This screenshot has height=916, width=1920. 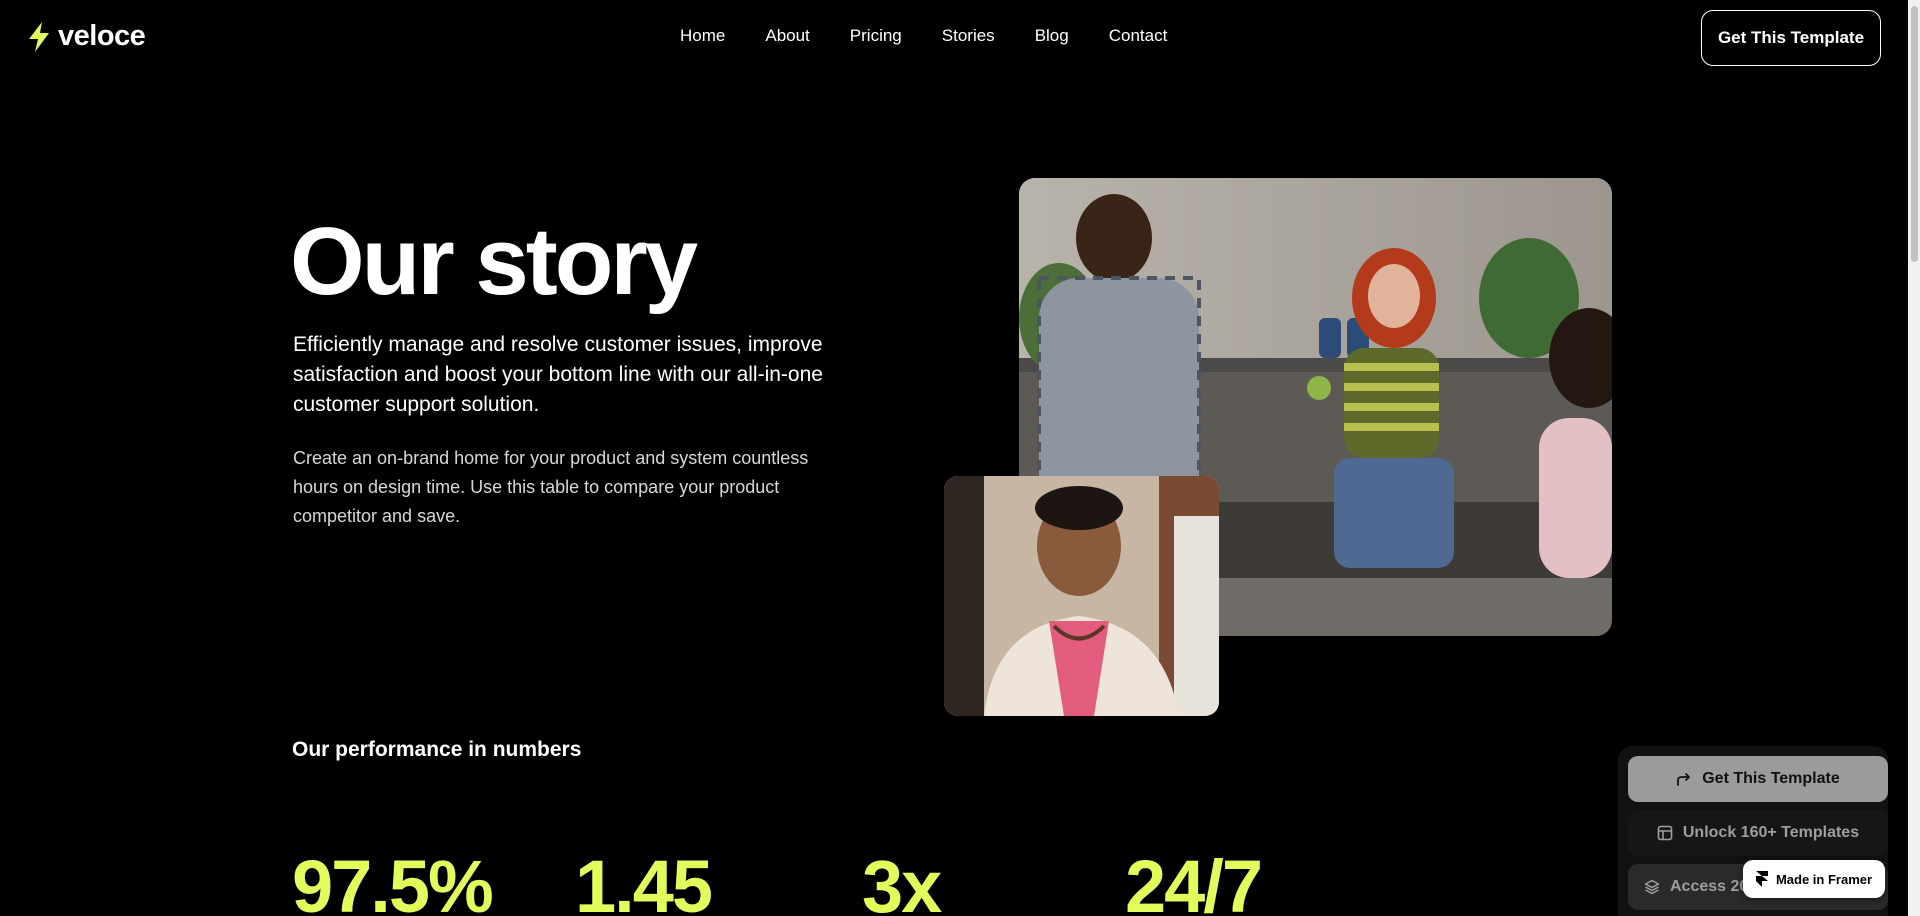 I want to click on panel-get-template-label: Get This Template, so click(x=1771, y=778).